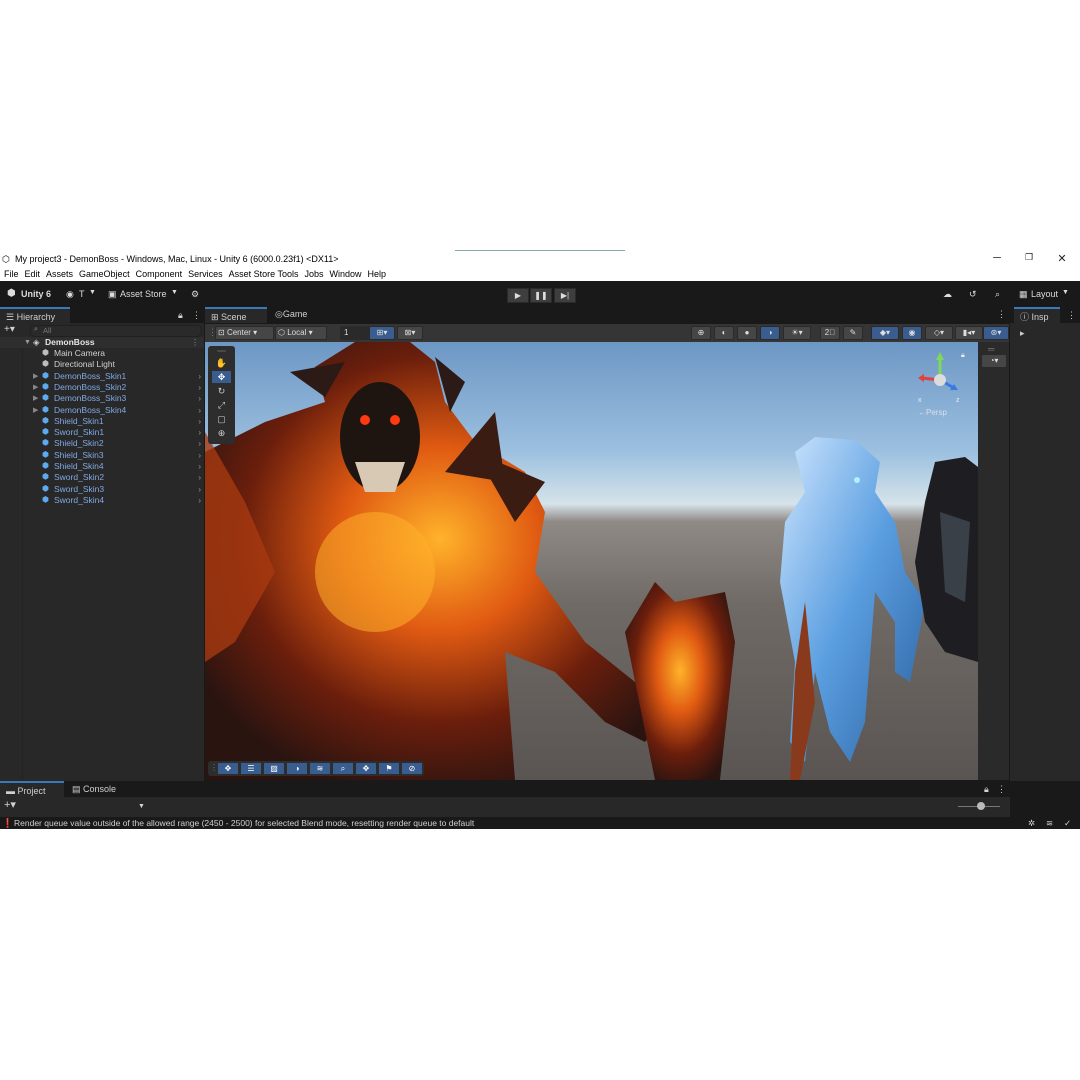  What do you see at coordinates (1037, 322) in the screenshot?
I see `tab-inspector: ⓘ Insp ▸` at bounding box center [1037, 322].